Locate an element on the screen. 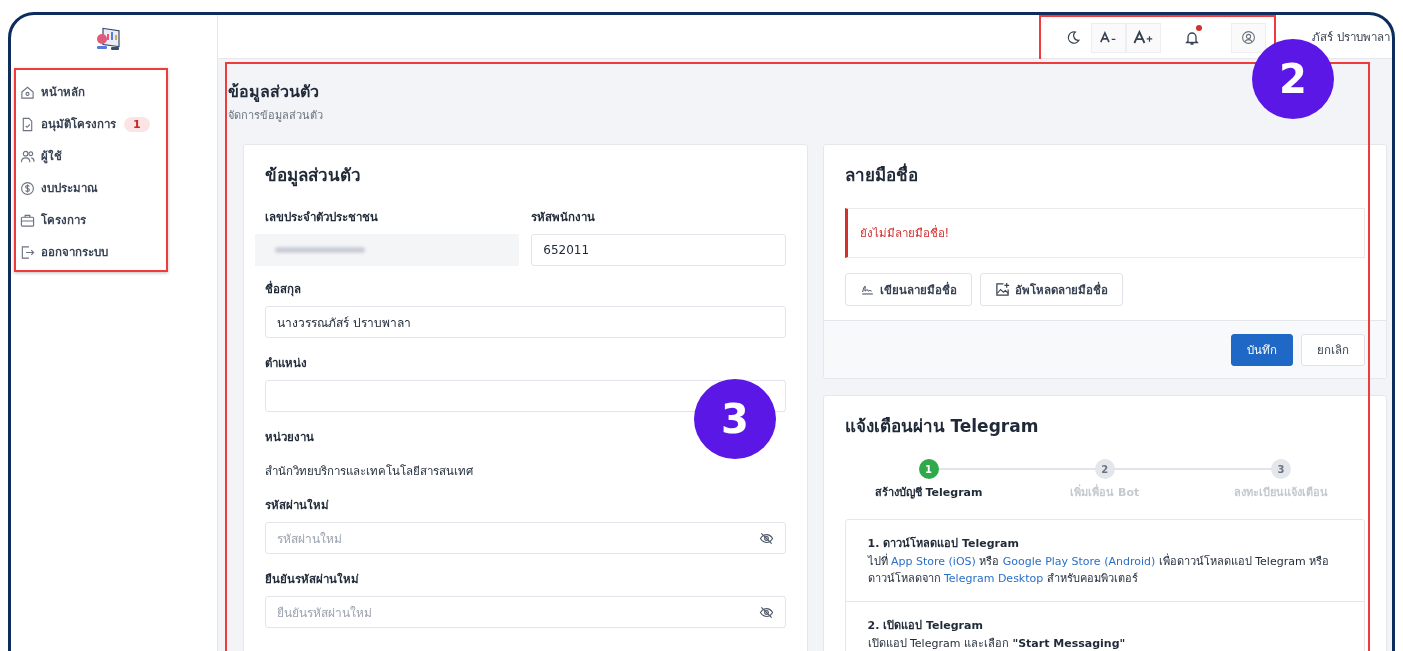 The width and height of the screenshot is (1403, 651). font-increase-icon is located at coordinates (1143, 37).